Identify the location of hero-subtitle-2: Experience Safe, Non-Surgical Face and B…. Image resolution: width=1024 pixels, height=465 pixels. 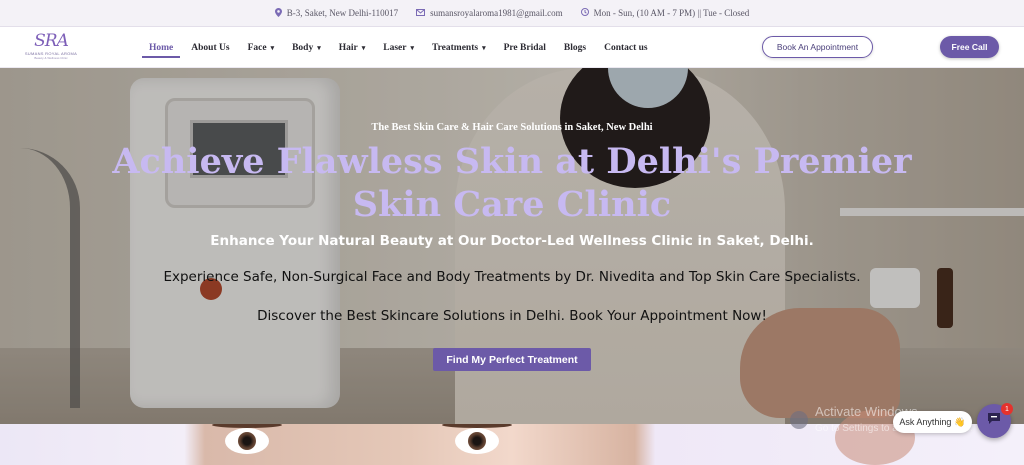
(512, 277).